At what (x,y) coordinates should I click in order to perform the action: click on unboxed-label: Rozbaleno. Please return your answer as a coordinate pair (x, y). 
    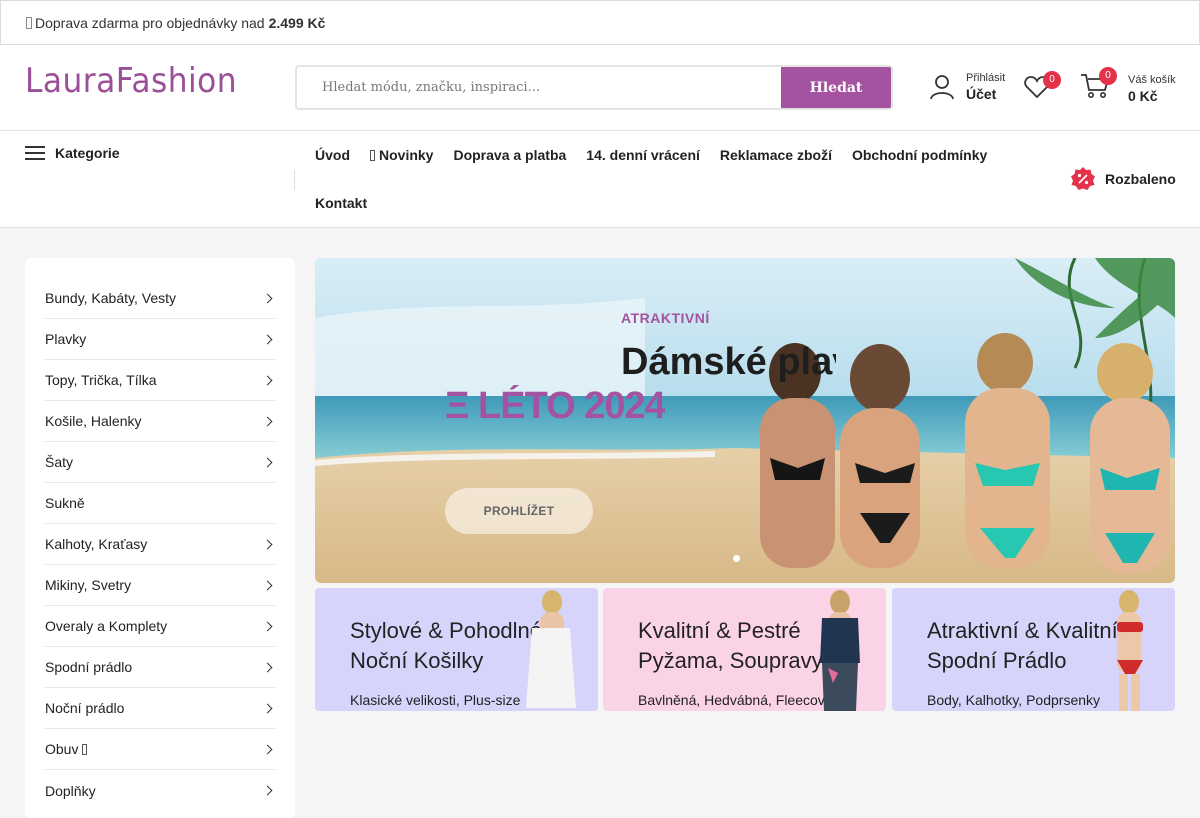
    Looking at the image, I should click on (1140, 179).